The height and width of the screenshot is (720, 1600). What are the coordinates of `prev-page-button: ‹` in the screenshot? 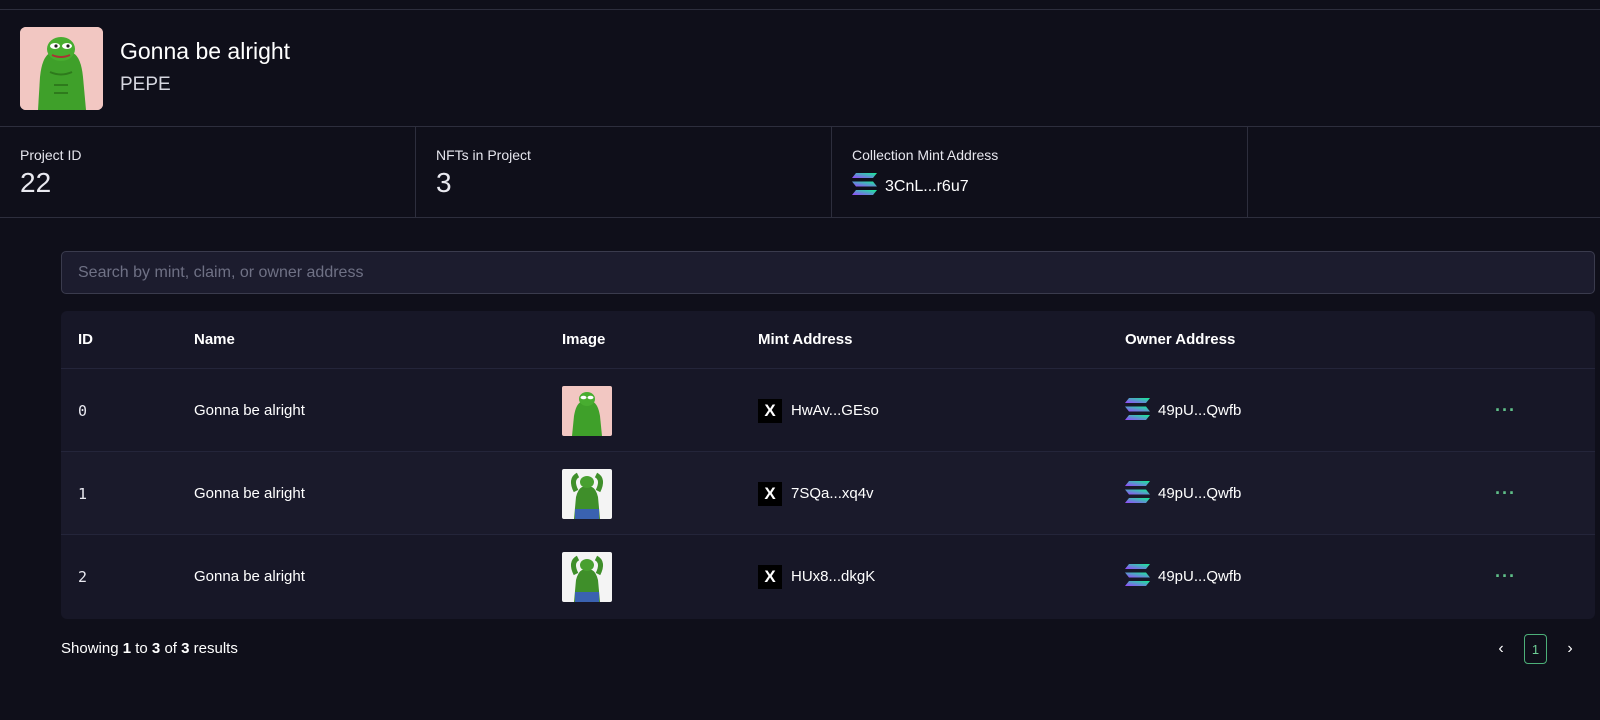 It's located at (1501, 649).